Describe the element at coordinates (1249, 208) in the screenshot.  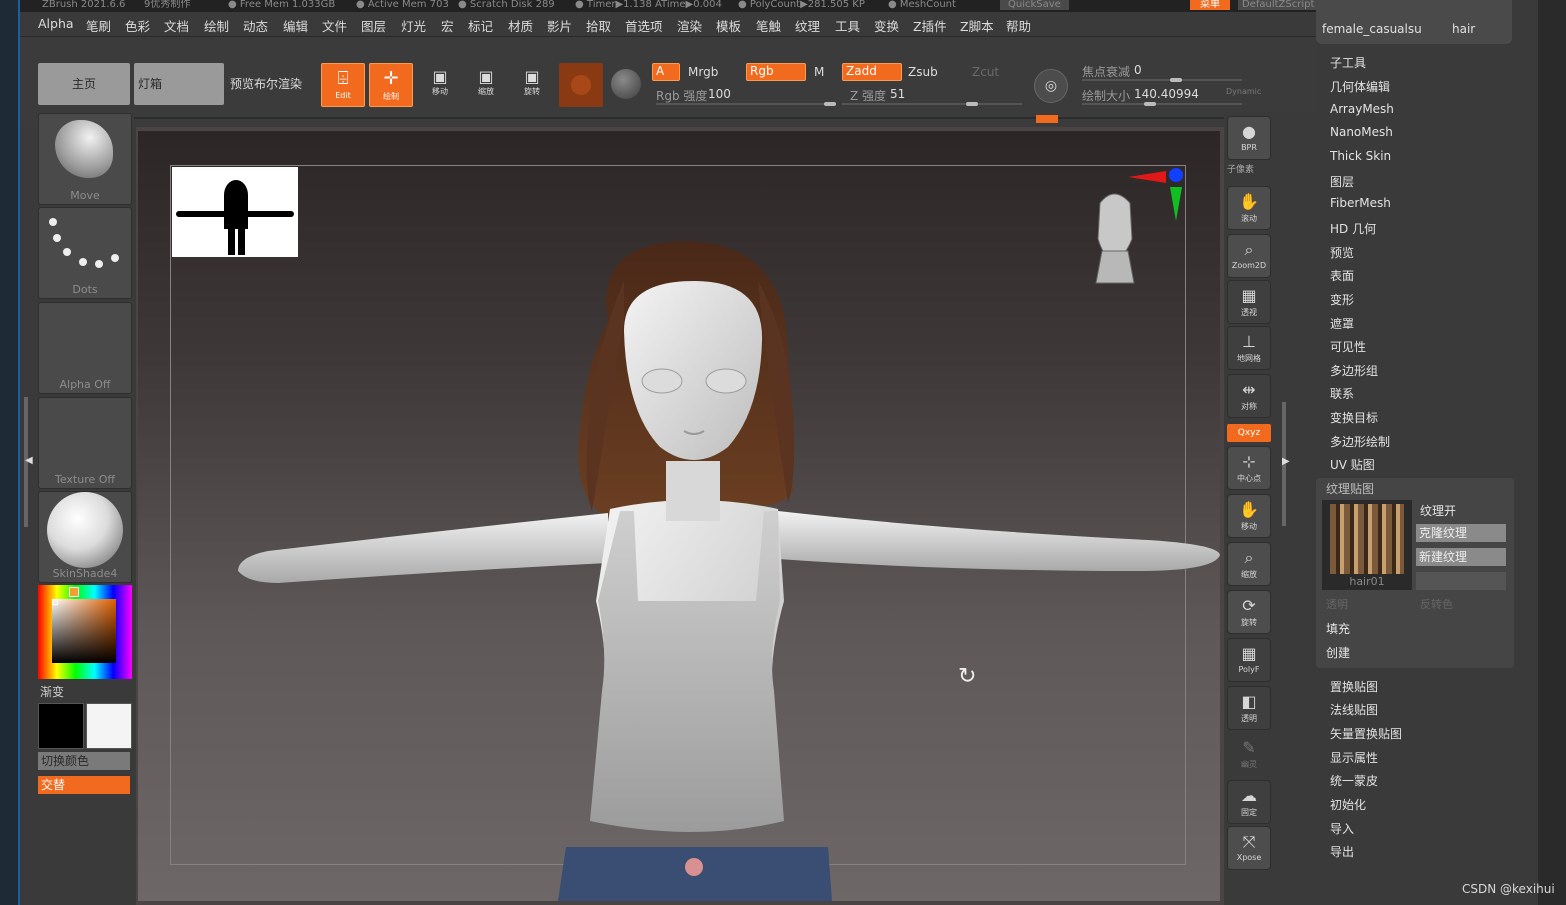
I see `scroll-button: ✋ 滚动` at that location.